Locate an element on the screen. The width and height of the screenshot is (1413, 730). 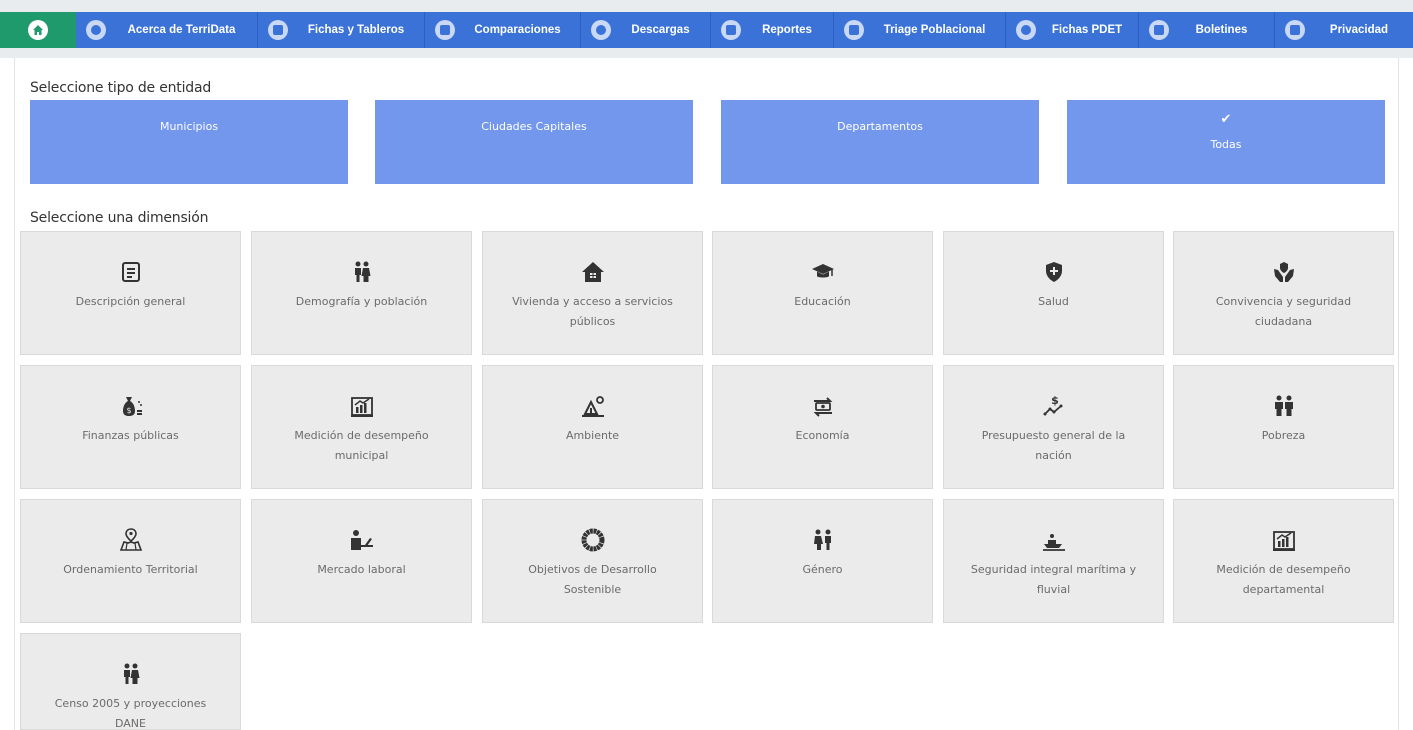
nav-label: Descargas is located at coordinates (660, 30).